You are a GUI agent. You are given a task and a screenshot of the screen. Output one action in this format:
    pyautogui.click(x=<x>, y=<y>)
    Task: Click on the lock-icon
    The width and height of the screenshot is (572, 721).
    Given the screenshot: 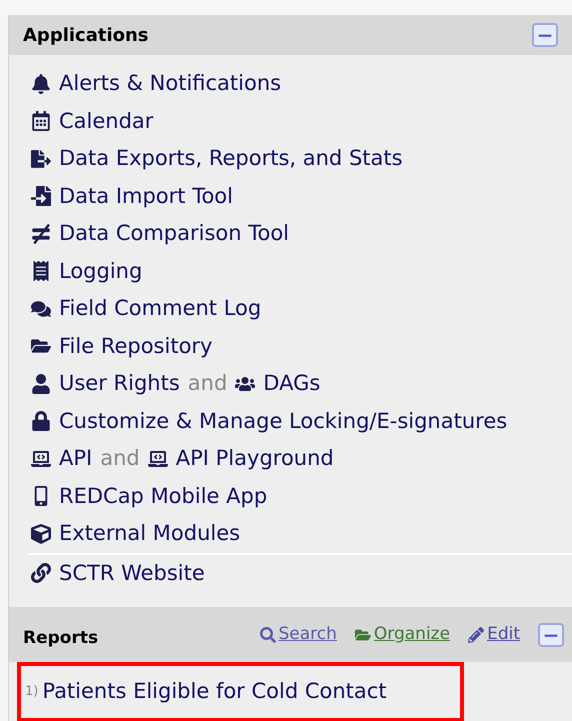 What is the action you would take?
    pyautogui.click(x=41, y=421)
    